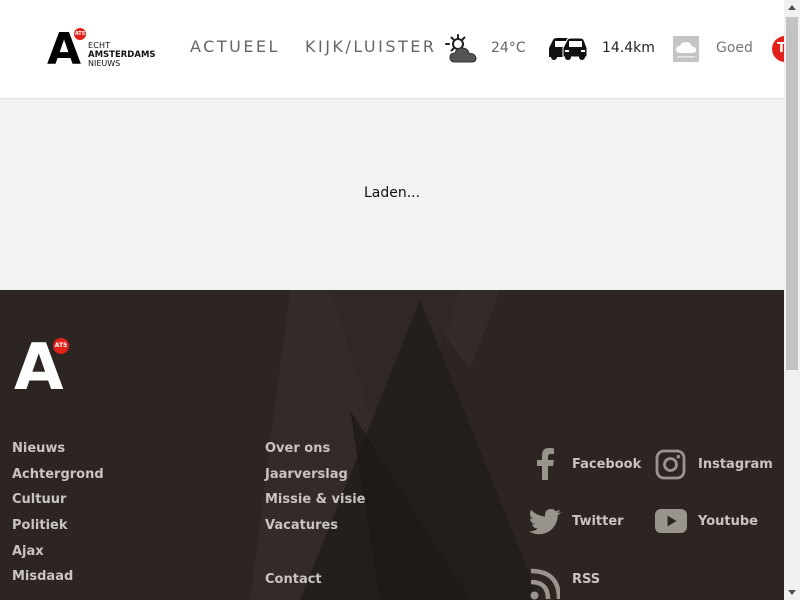 The image size is (800, 600). I want to click on instagram-icon, so click(670, 464).